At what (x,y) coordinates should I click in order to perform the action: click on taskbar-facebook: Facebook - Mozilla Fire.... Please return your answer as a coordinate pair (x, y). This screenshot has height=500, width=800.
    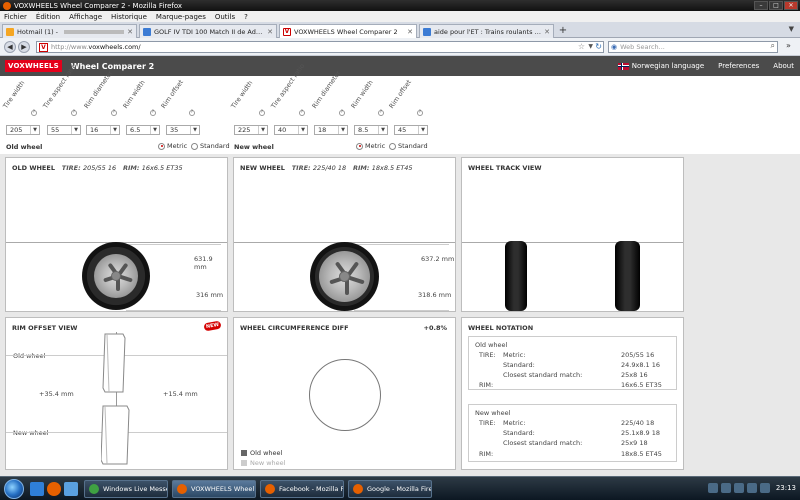
    Looking at the image, I should click on (302, 489).